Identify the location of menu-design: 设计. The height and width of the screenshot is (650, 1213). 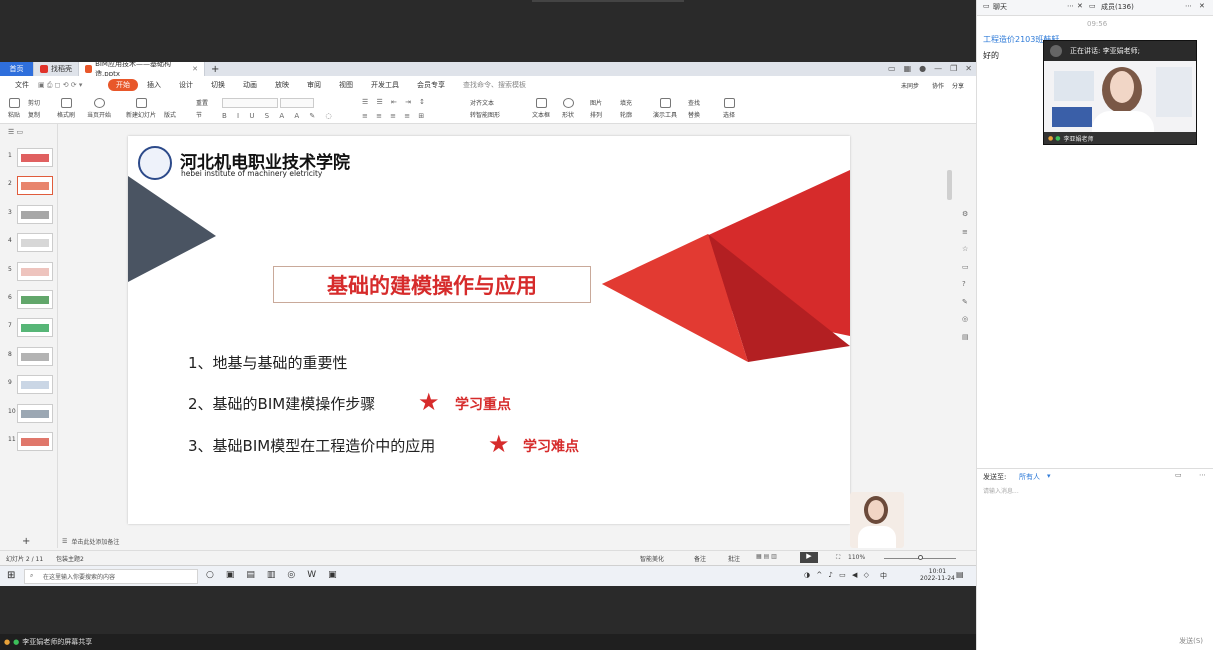
(186, 85).